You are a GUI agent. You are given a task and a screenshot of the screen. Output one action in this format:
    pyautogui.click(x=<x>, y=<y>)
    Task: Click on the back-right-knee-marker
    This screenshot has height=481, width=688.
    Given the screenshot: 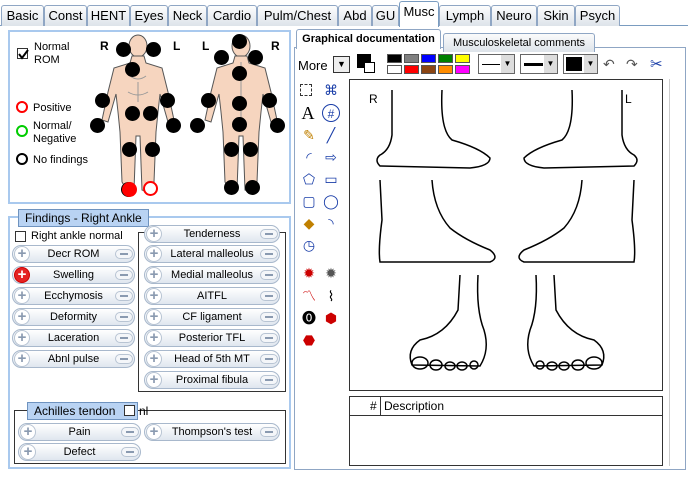 What is the action you would take?
    pyautogui.click(x=250, y=149)
    